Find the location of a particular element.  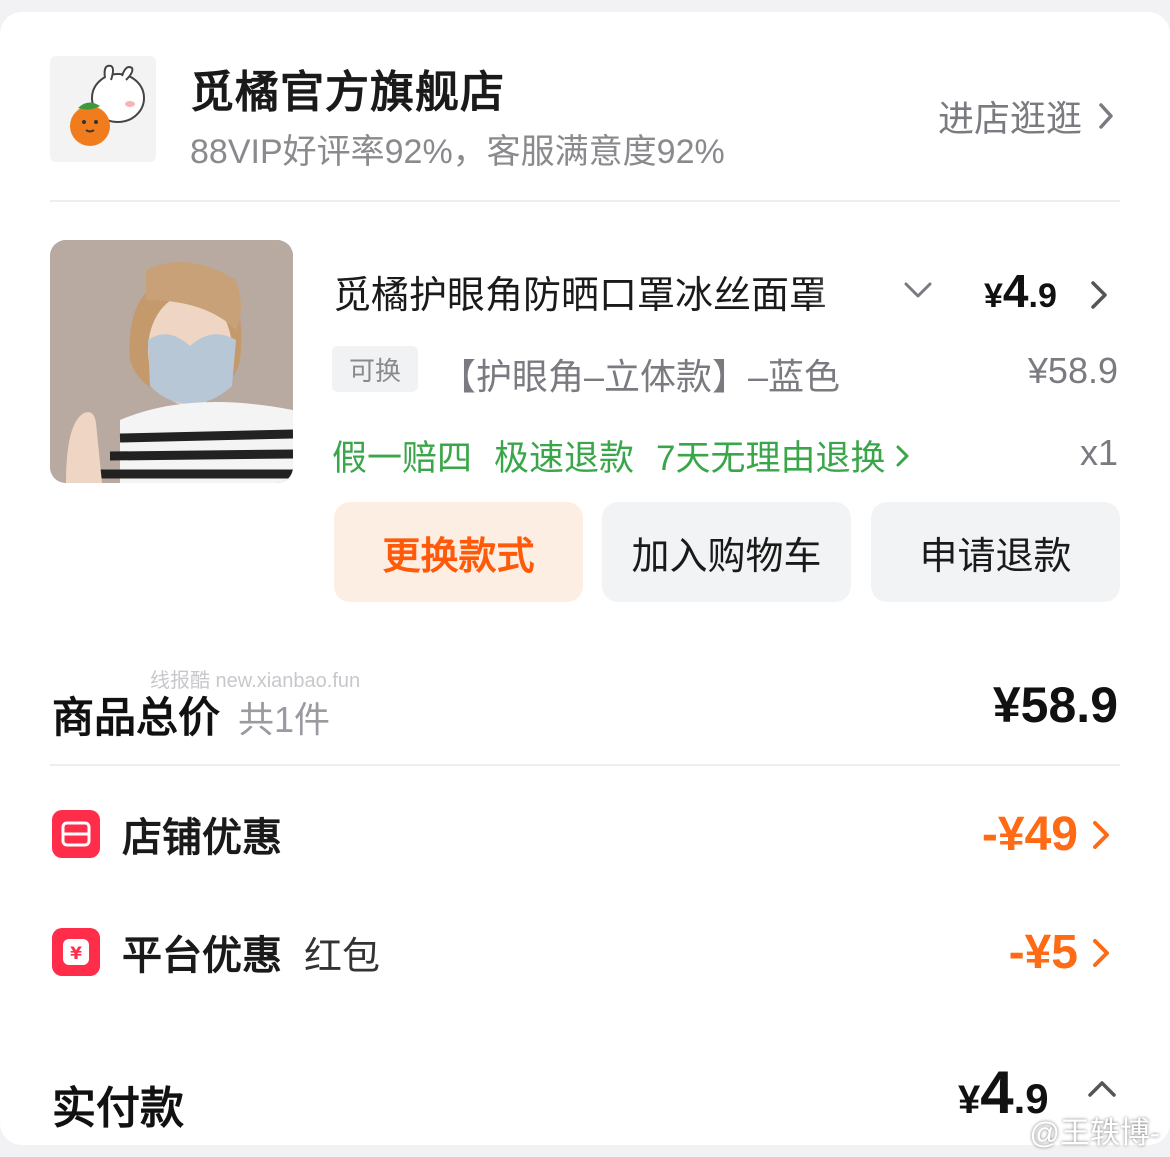

red-packet-icon: ¥ is located at coordinates (76, 952).